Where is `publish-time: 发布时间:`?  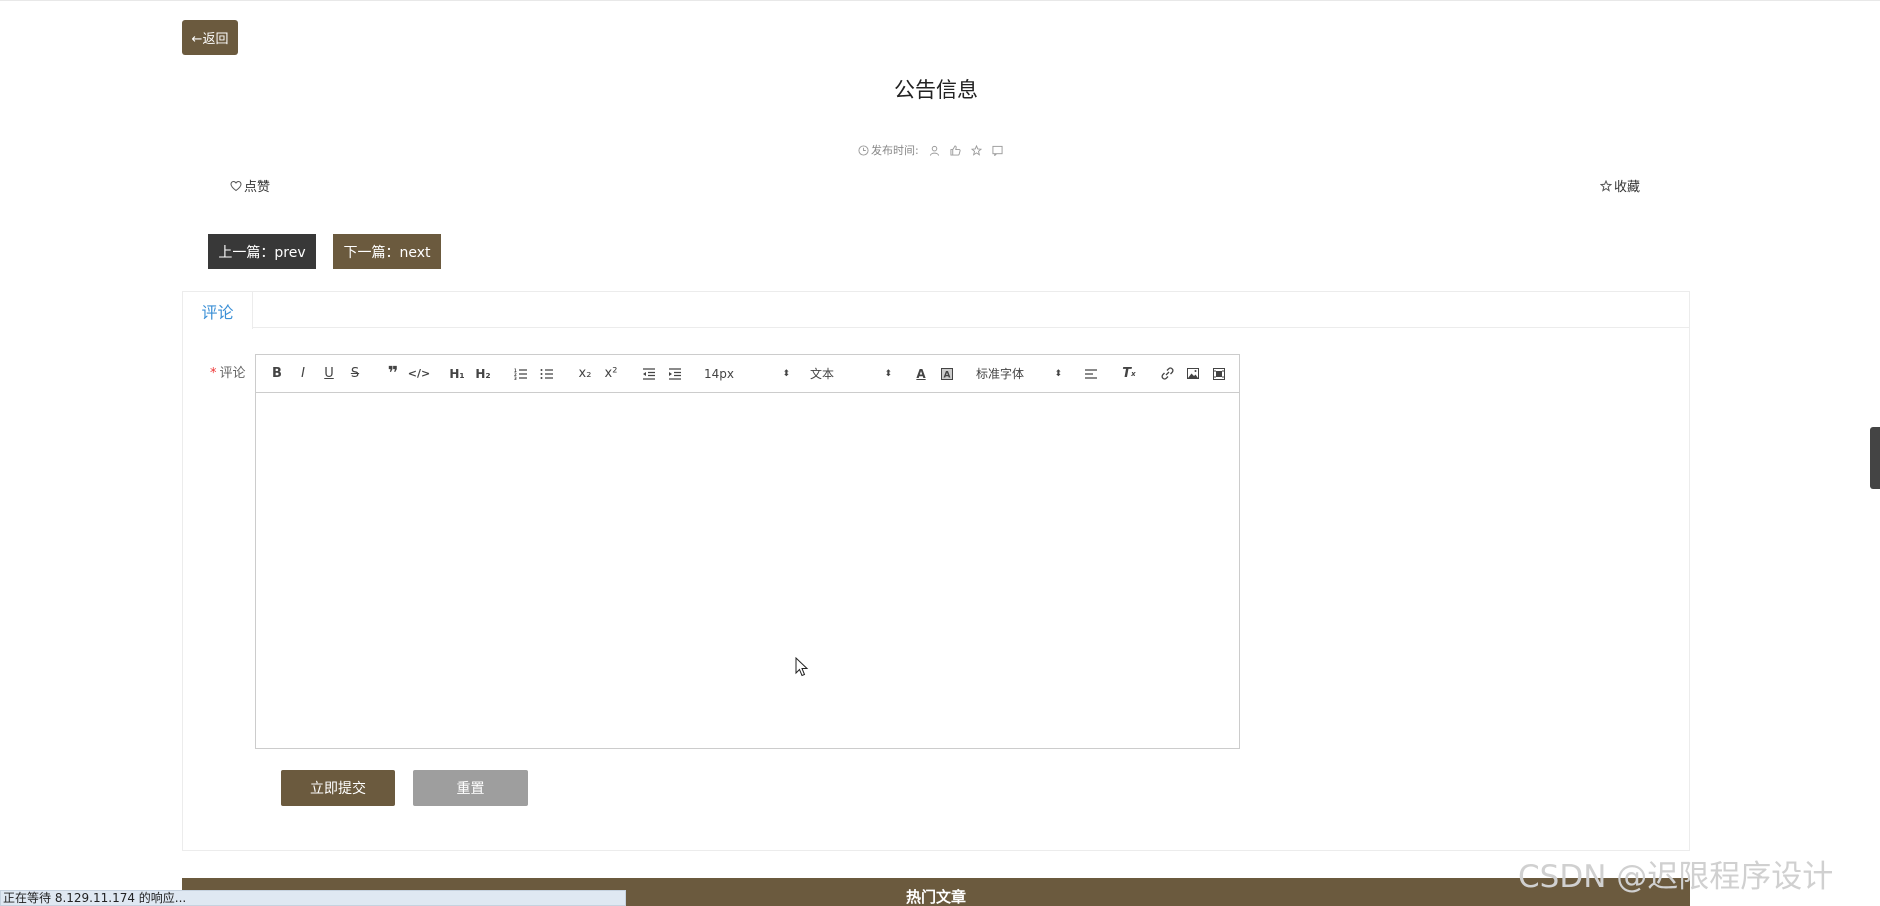 publish-time: 发布时间: is located at coordinates (888, 150).